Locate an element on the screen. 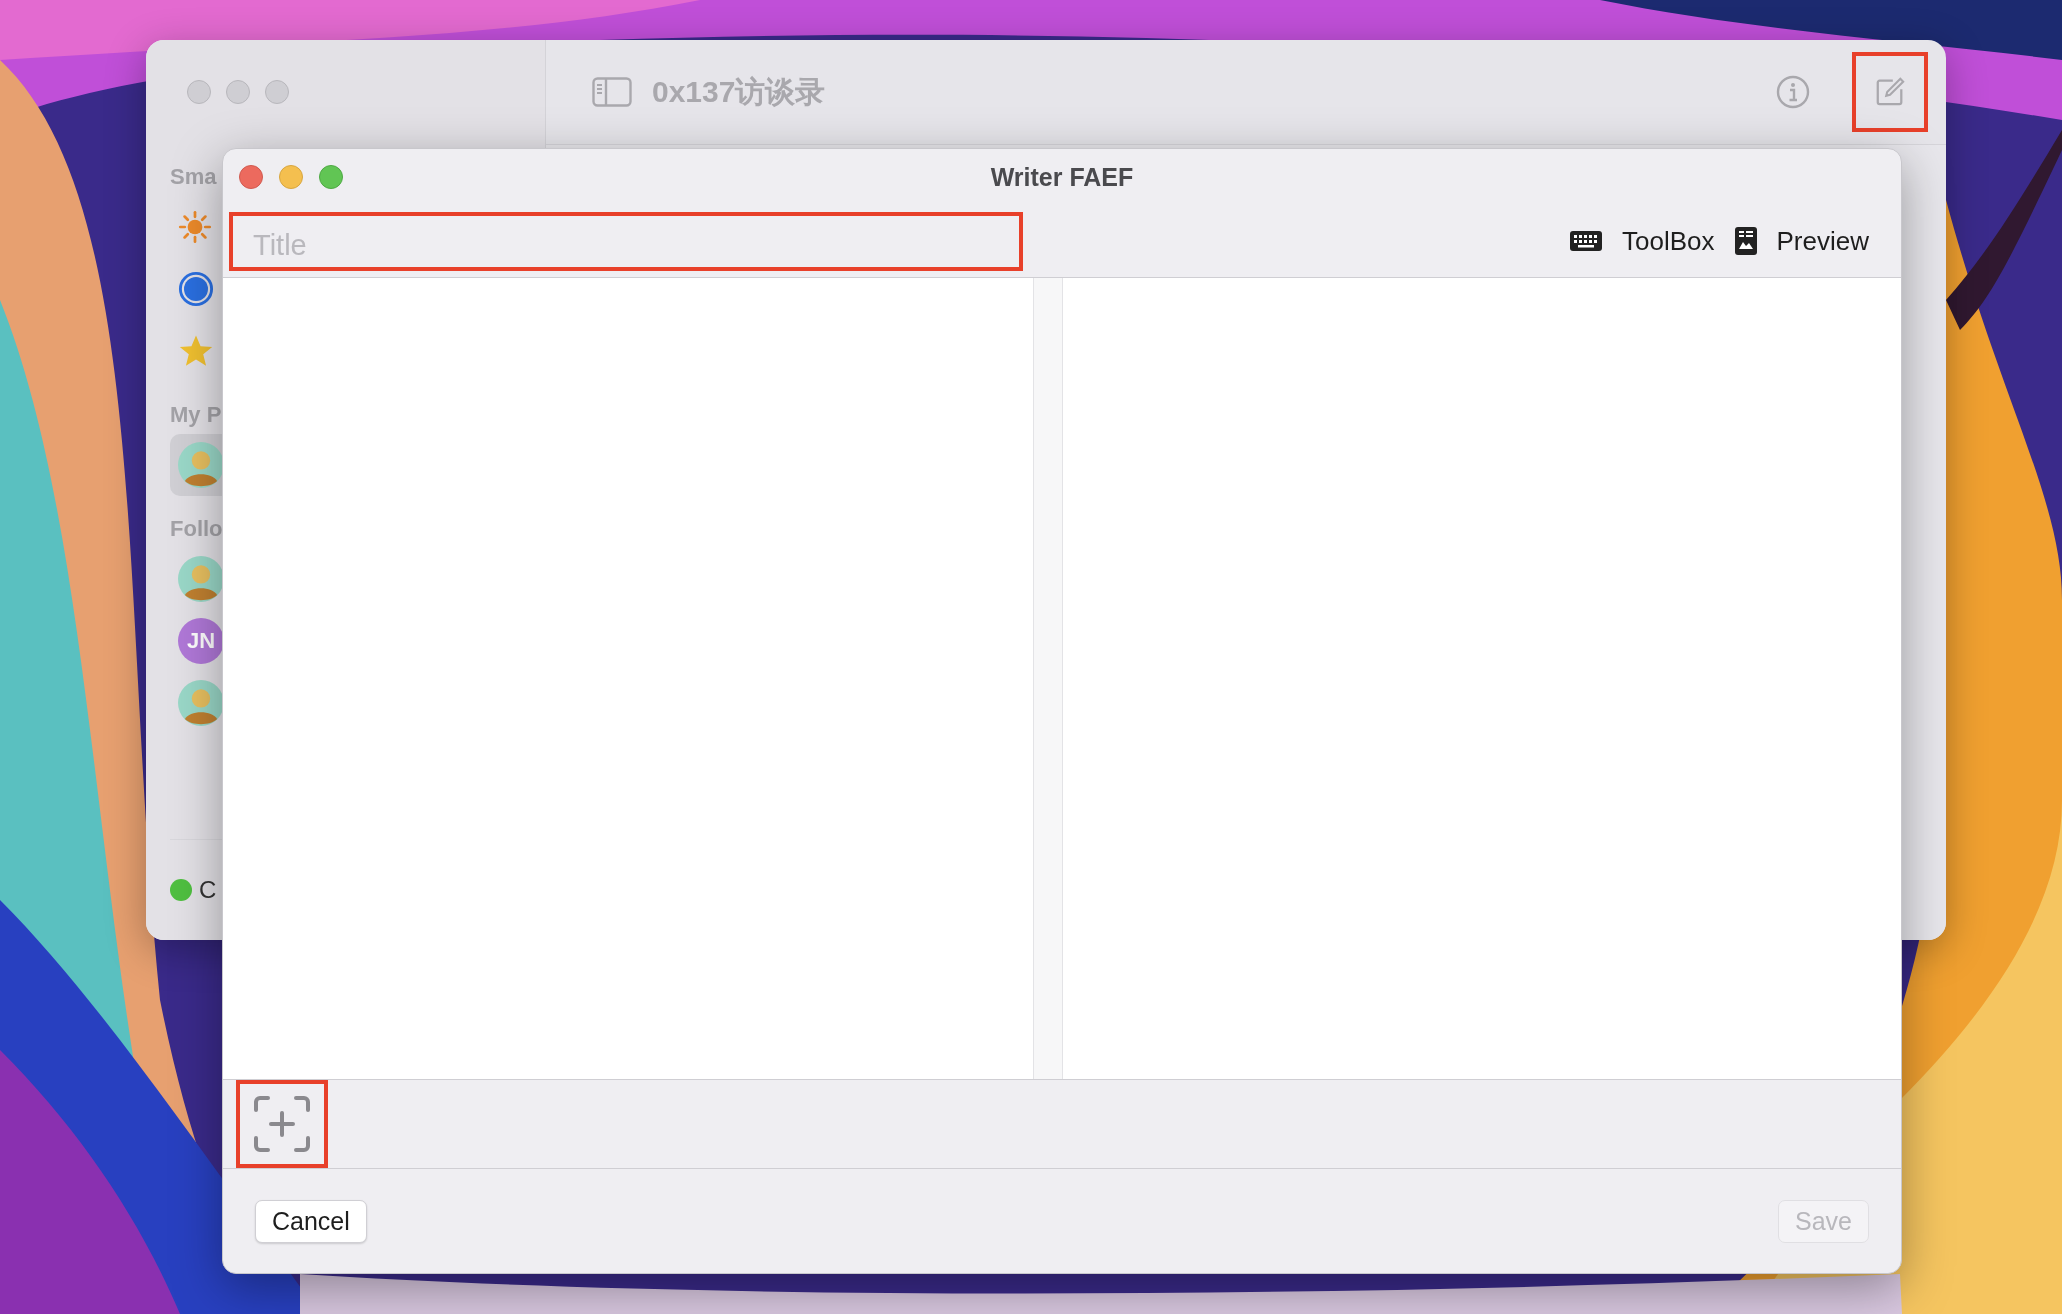 Image resolution: width=2062 pixels, height=1314 pixels. section-heading: My P is located at coordinates (196, 414).